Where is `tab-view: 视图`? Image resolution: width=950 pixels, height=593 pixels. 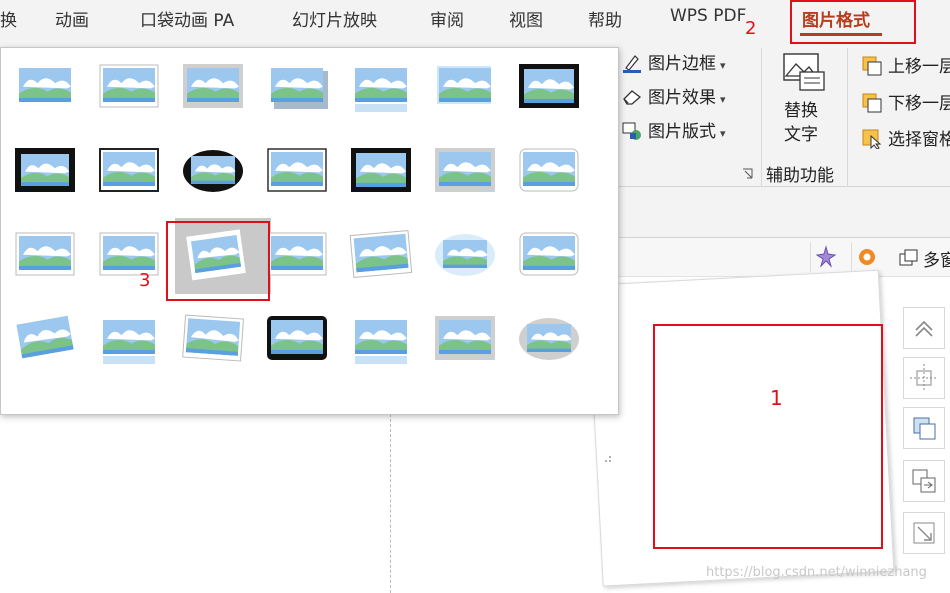 tab-view: 视图 is located at coordinates (526, 18).